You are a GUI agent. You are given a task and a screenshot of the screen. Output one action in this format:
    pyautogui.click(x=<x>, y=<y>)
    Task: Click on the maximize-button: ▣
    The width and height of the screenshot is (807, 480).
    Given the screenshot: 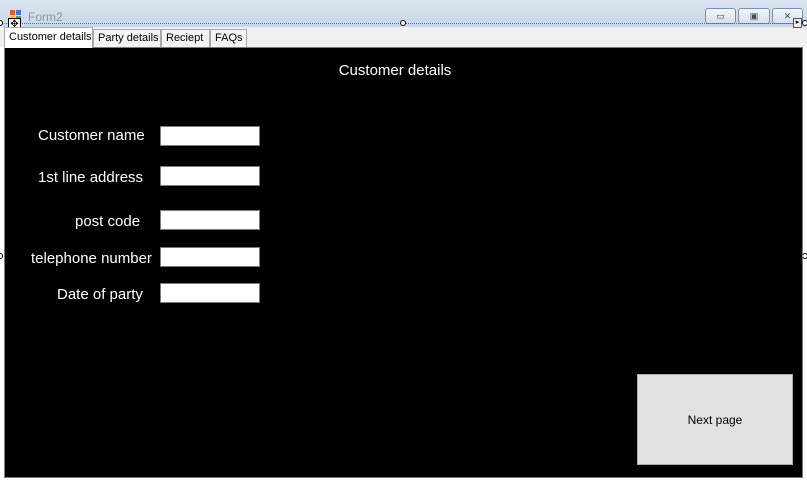 What is the action you would take?
    pyautogui.click(x=754, y=16)
    